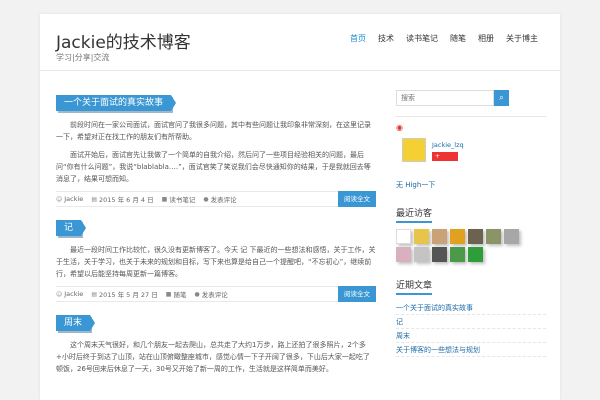 Image resolution: width=600 pixels, height=400 pixels. I want to click on search-form: ⌕, so click(452, 98).